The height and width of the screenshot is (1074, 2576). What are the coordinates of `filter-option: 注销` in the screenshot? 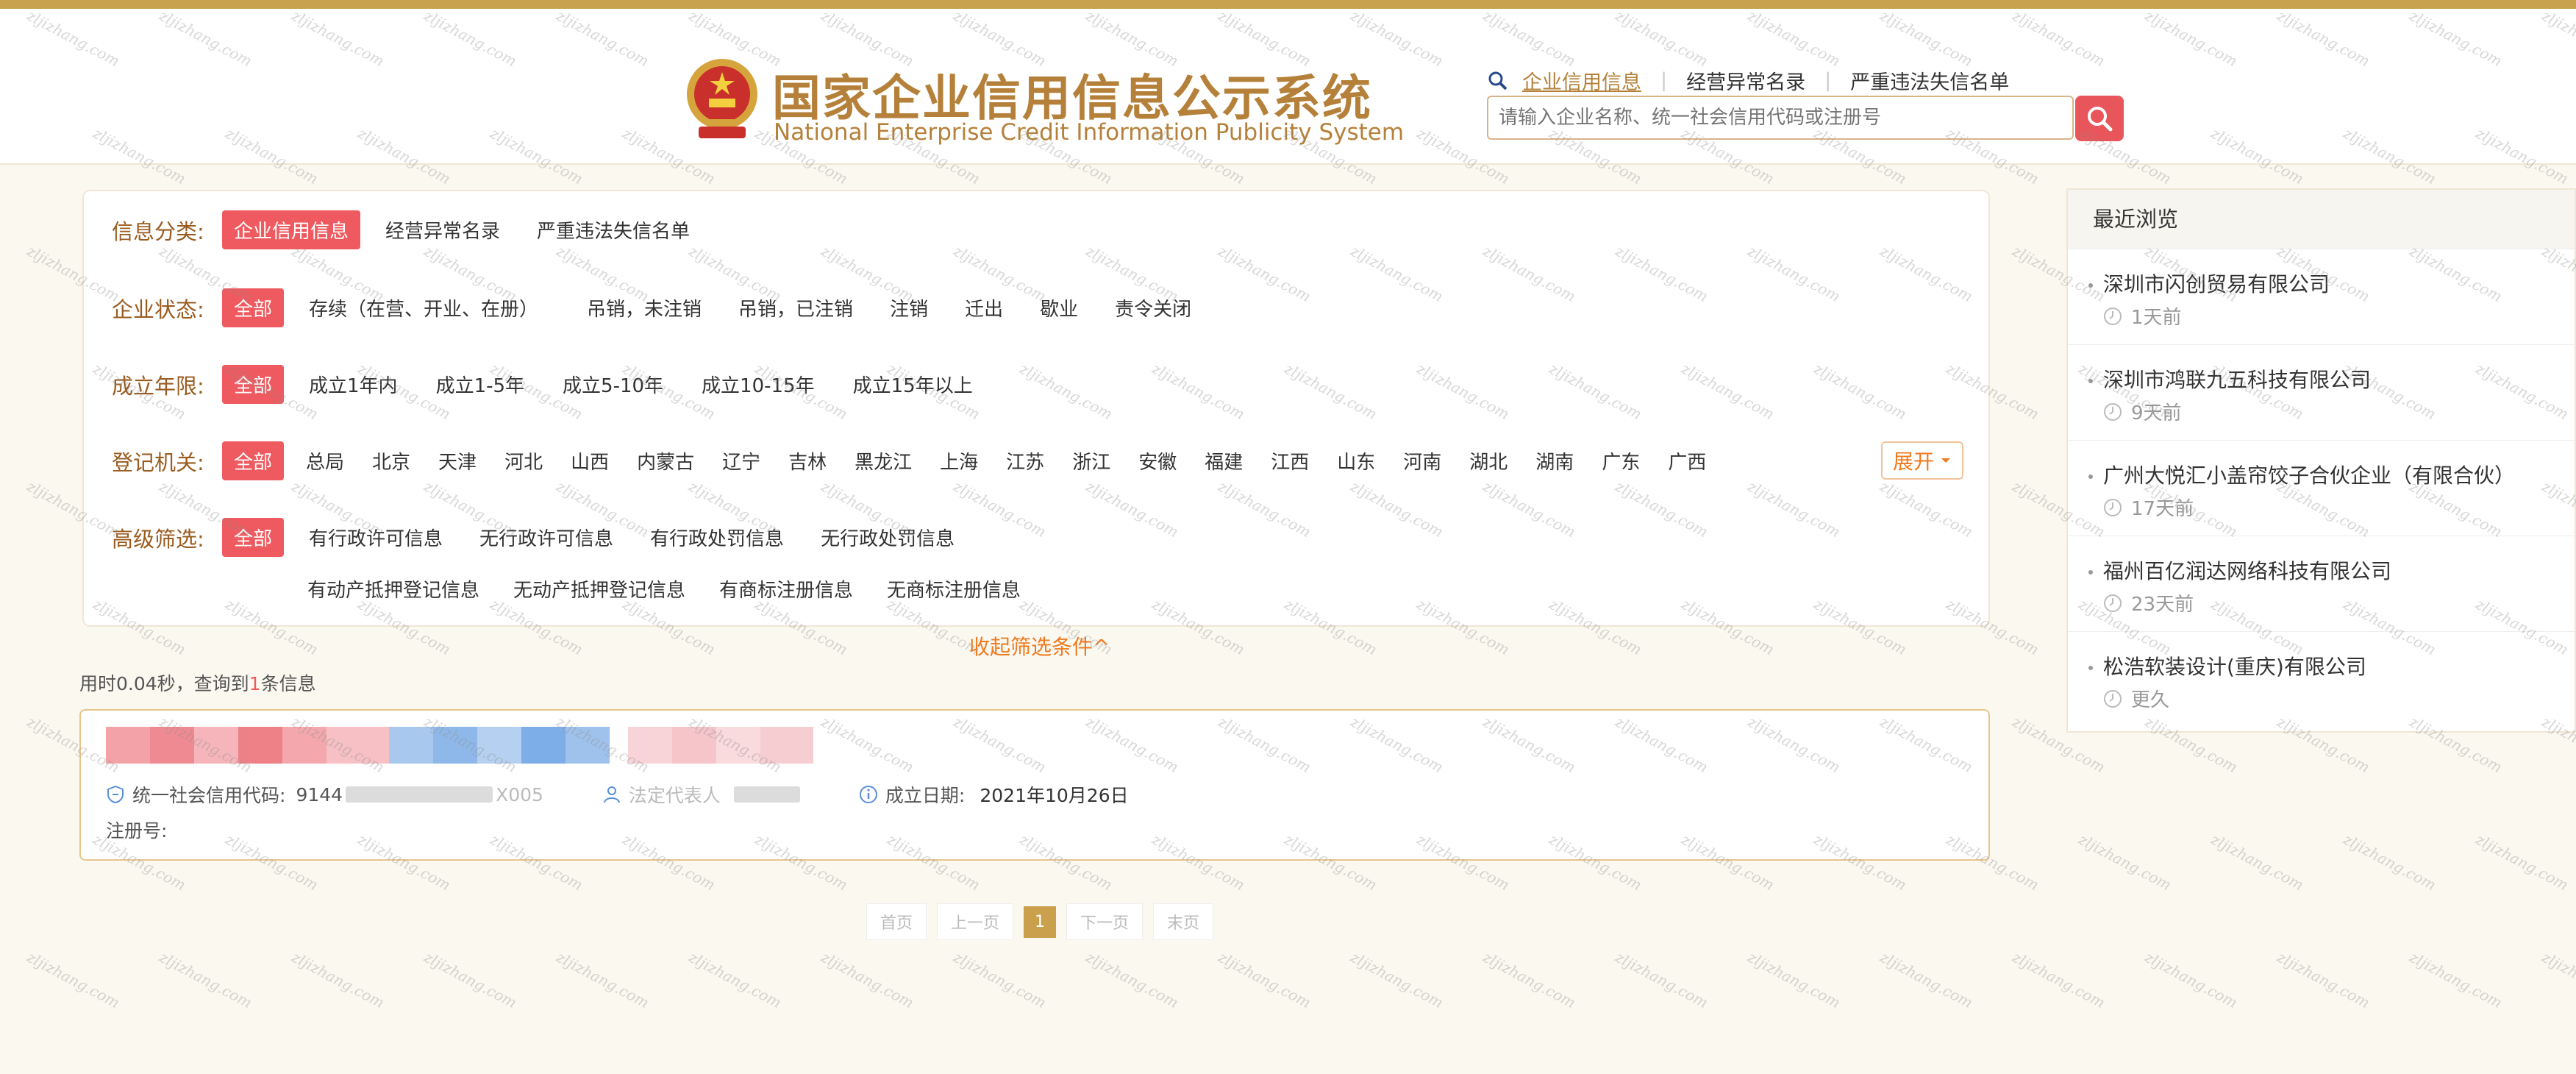 It's located at (909, 307).